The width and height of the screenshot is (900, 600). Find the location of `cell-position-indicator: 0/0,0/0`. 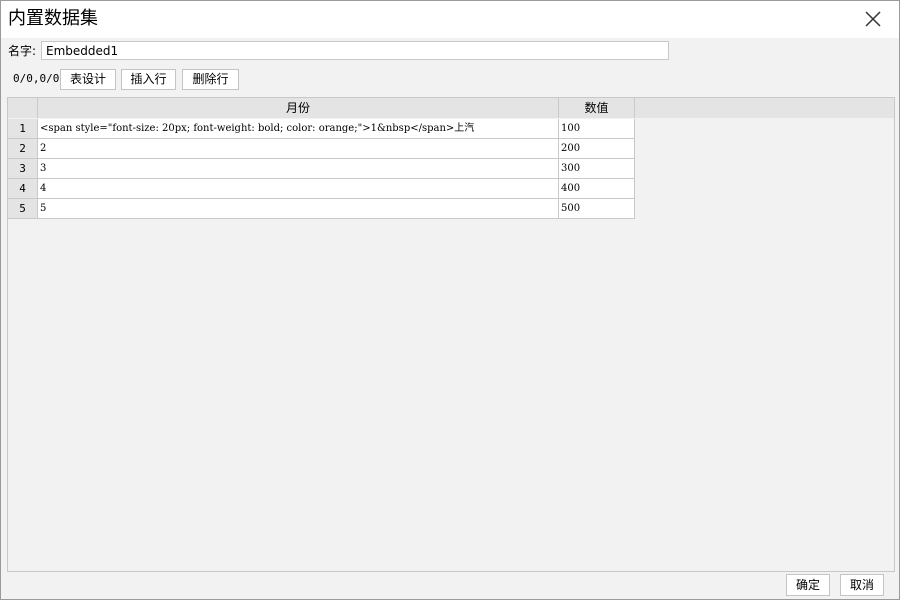

cell-position-indicator: 0/0,0/0 is located at coordinates (36, 78).